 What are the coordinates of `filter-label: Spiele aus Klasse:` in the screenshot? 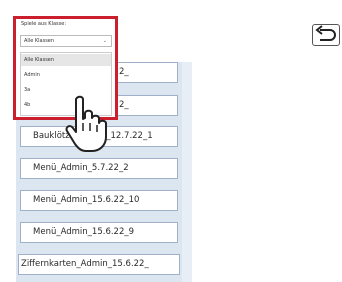 It's located at (43, 24).